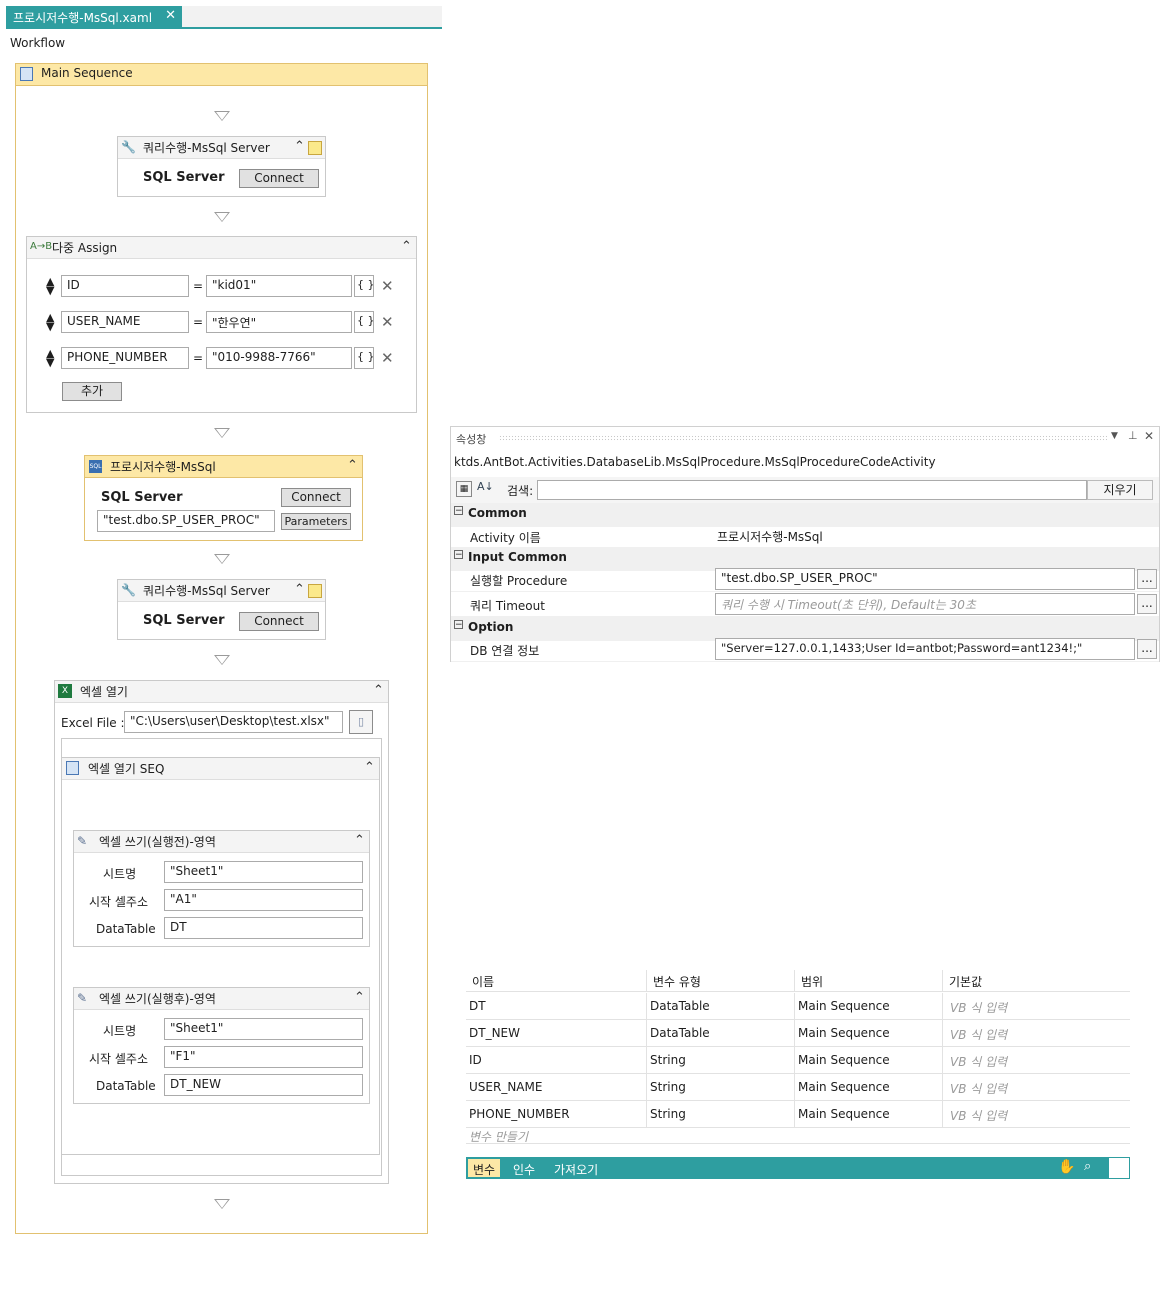 The image size is (1171, 1309). I want to click on property-search-input, so click(812, 490).